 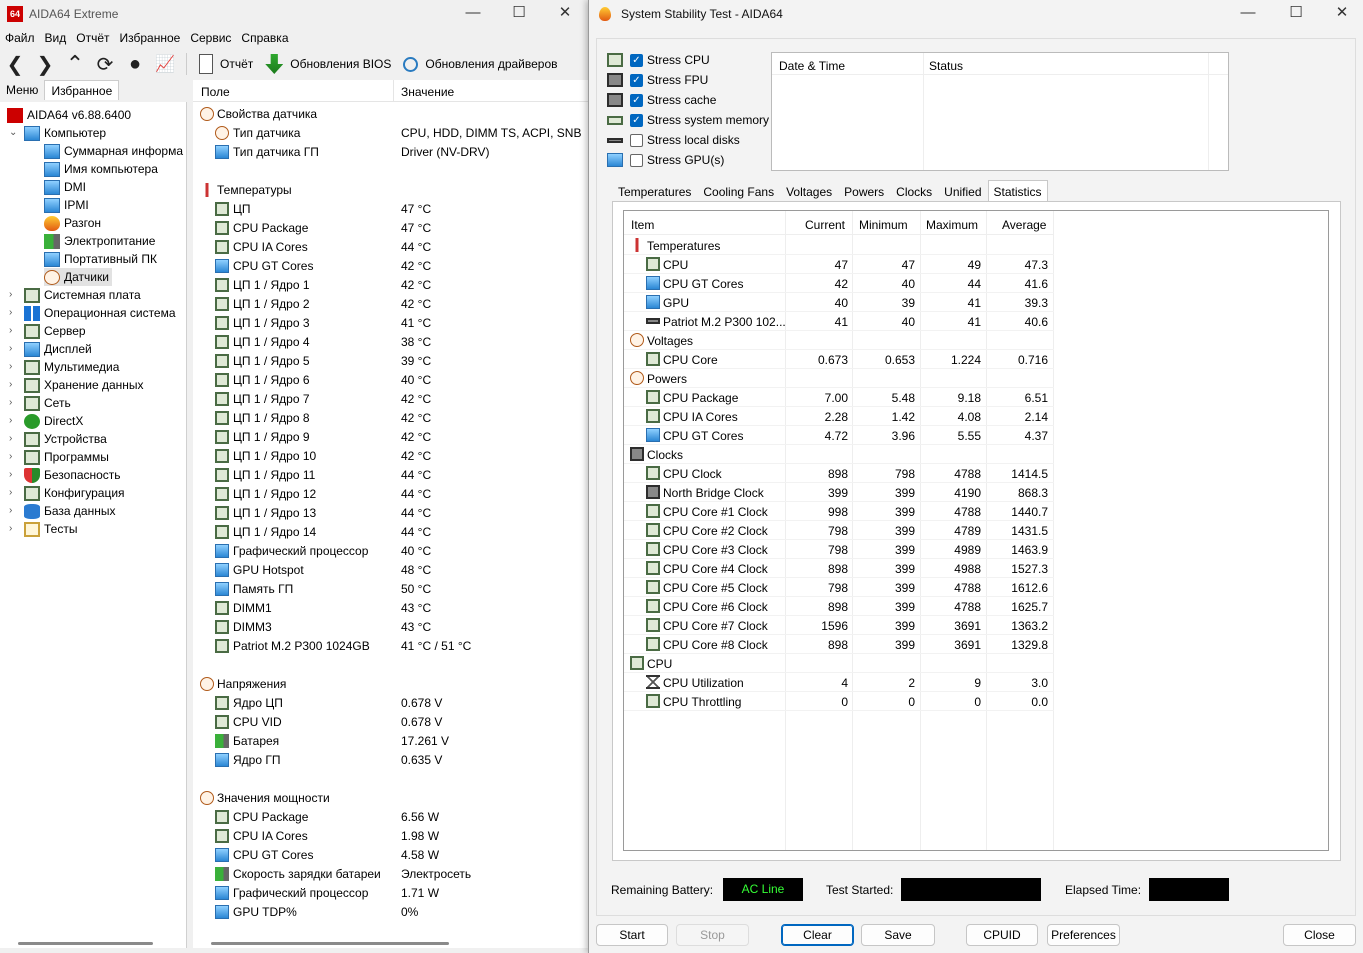 What do you see at coordinates (390, 532) in the screenshot?
I see `list-row: ЦП 1 / Ядро 14 44 °C` at bounding box center [390, 532].